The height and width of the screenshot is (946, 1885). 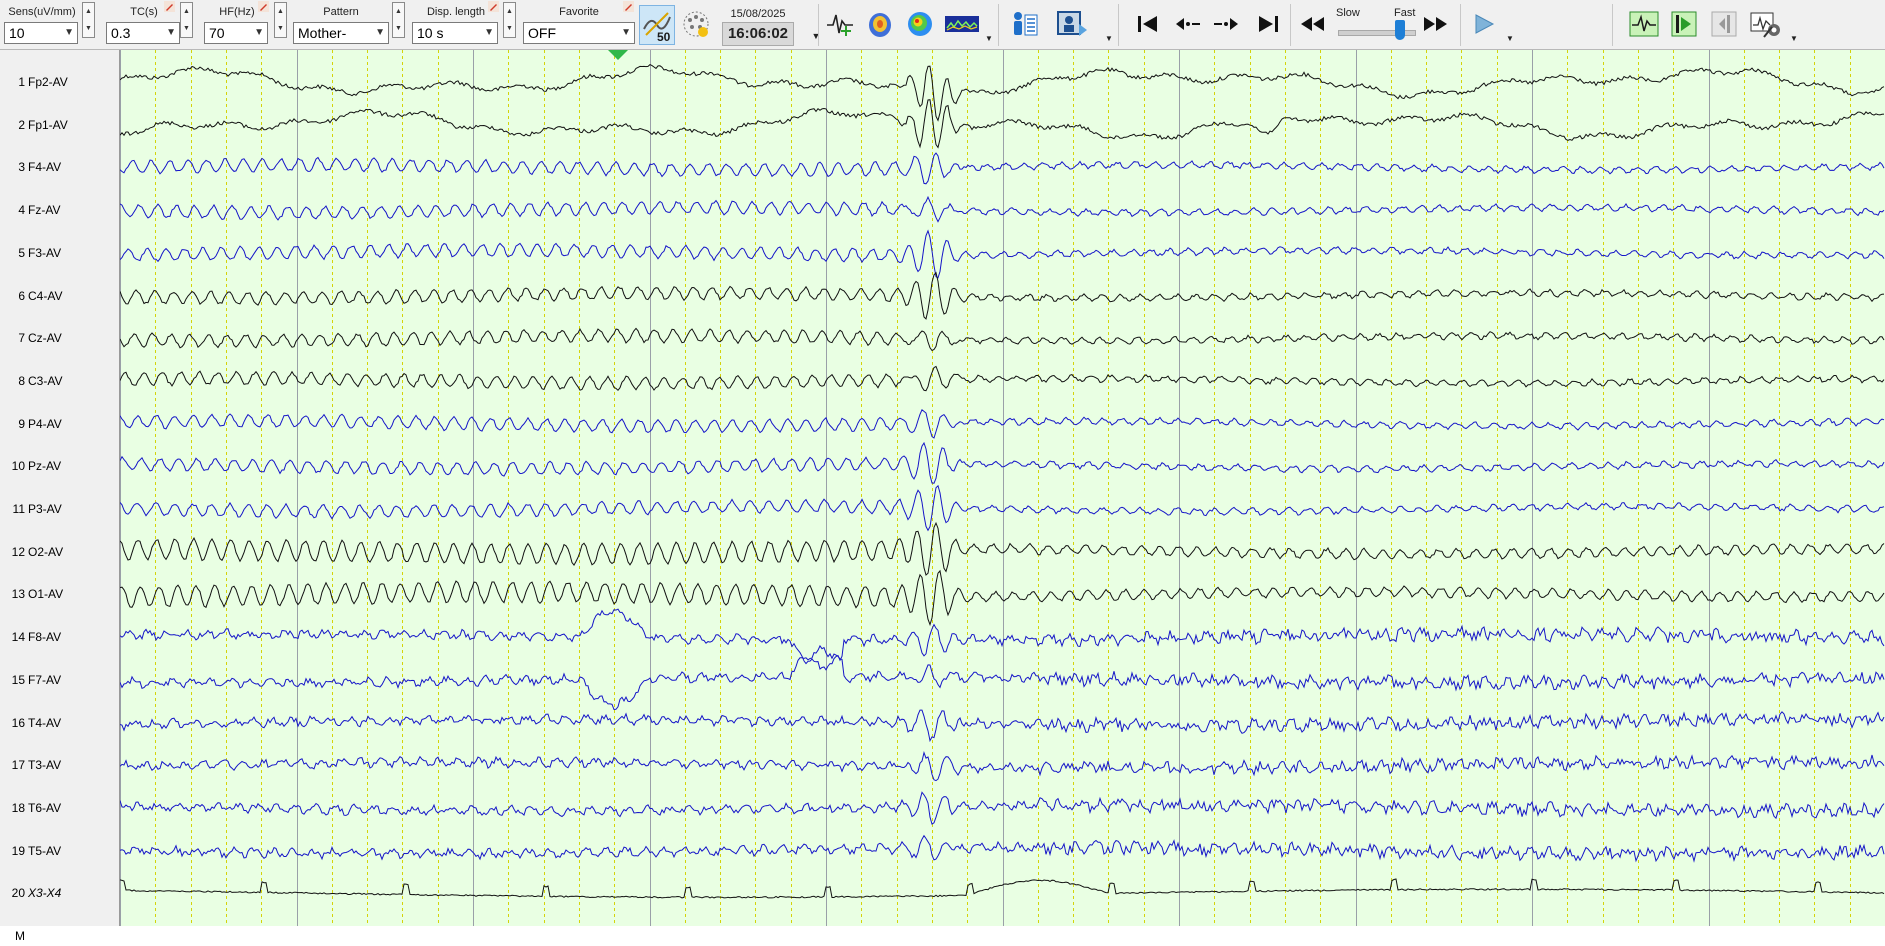 What do you see at coordinates (48, 82) in the screenshot?
I see `channel-label: Fp2-AV` at bounding box center [48, 82].